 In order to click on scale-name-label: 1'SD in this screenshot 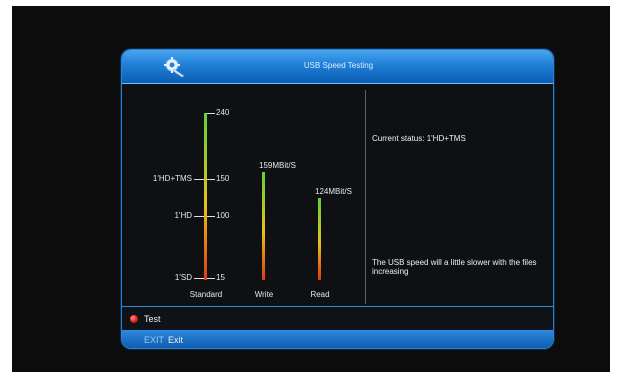, I will do `click(183, 277)`.